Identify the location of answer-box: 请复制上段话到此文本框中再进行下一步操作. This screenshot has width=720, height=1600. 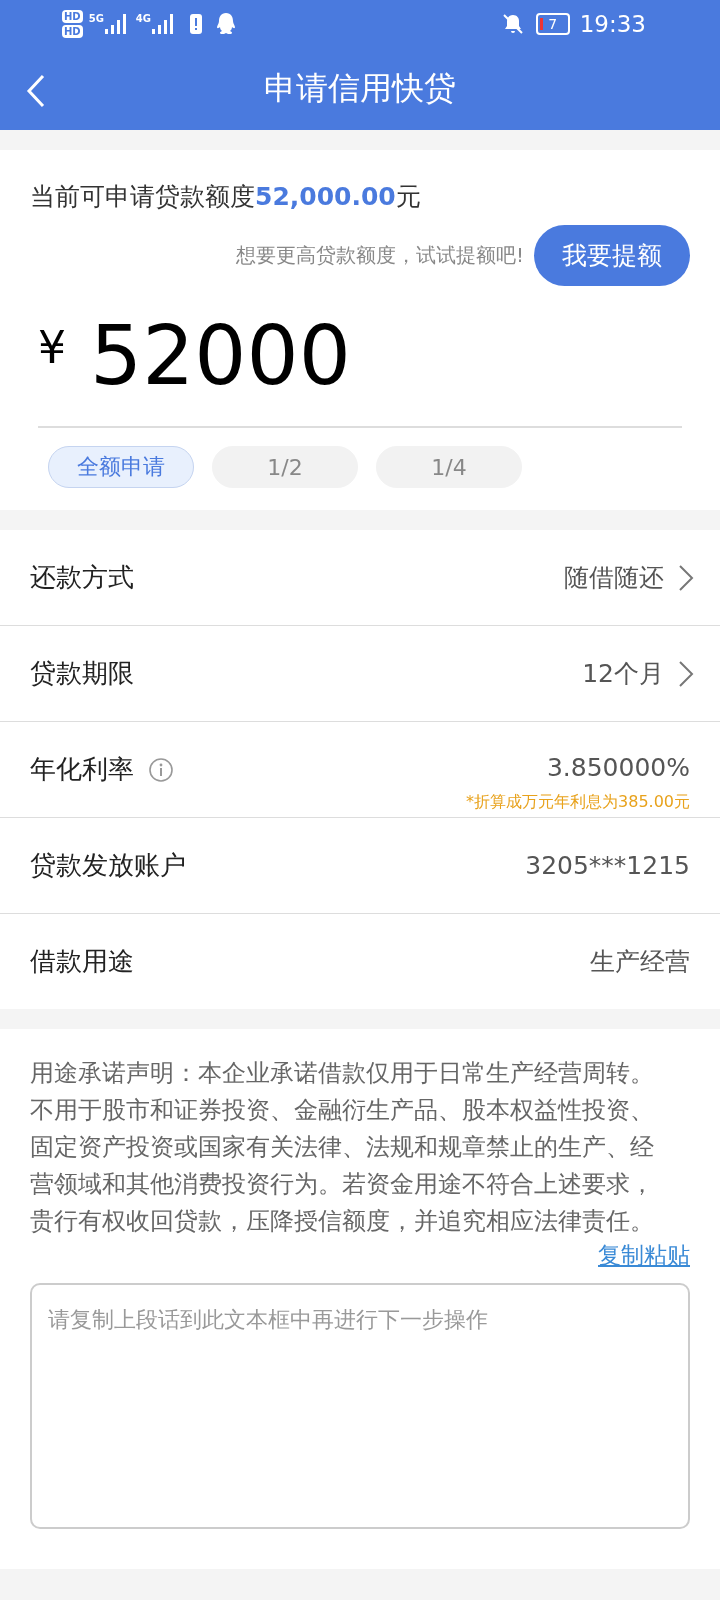
(360, 1406).